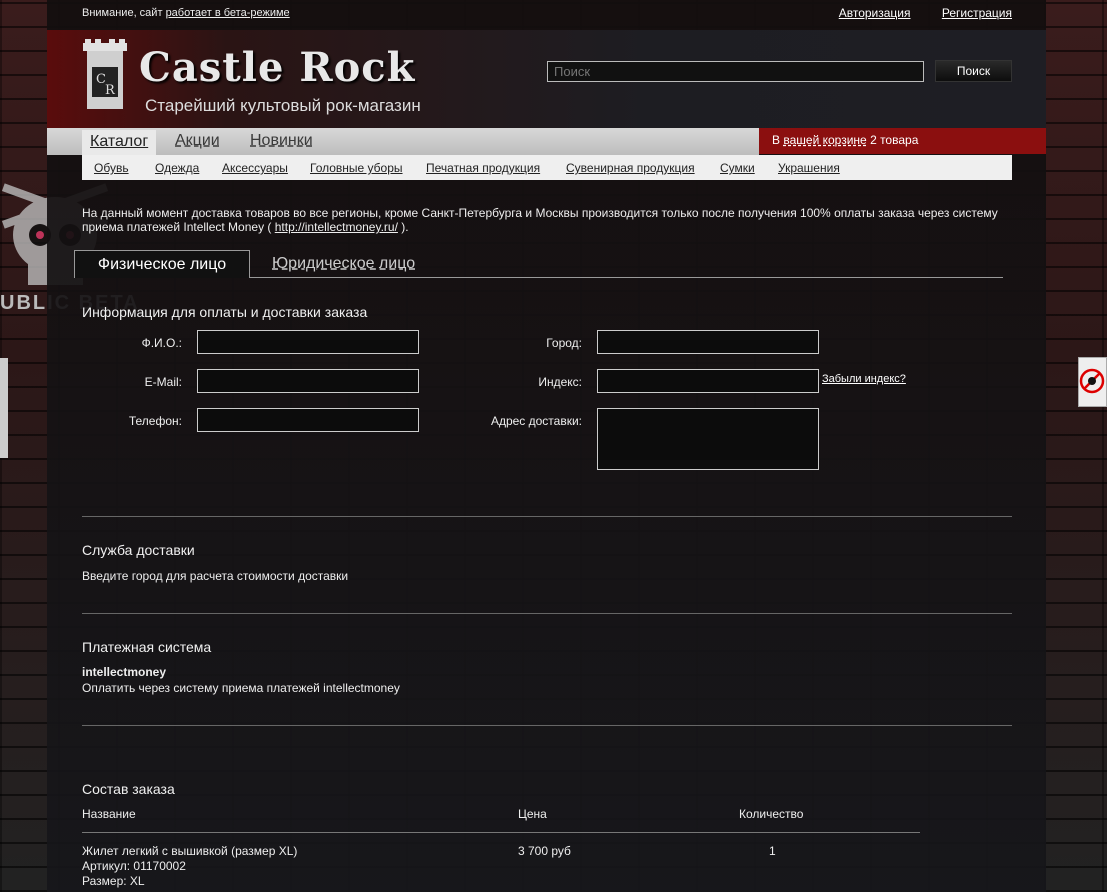 Image resolution: width=1107 pixels, height=892 pixels. What do you see at coordinates (536, 421) in the screenshot?
I see `address-label: Адрес доставки:` at bounding box center [536, 421].